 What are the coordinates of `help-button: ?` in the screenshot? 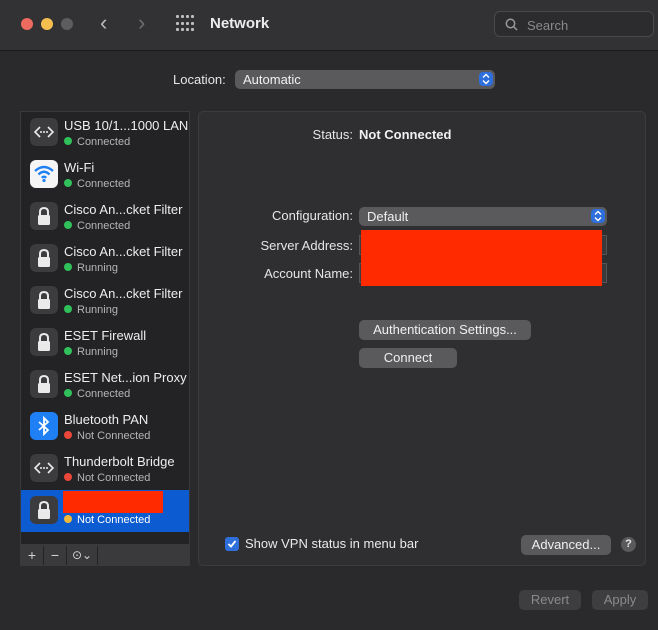 It's located at (628, 544).